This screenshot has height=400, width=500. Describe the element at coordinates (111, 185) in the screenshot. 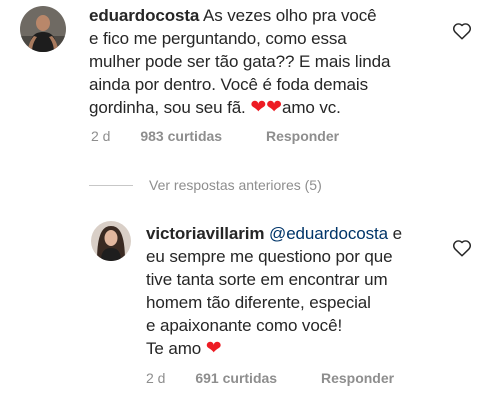

I see `divider-line` at that location.